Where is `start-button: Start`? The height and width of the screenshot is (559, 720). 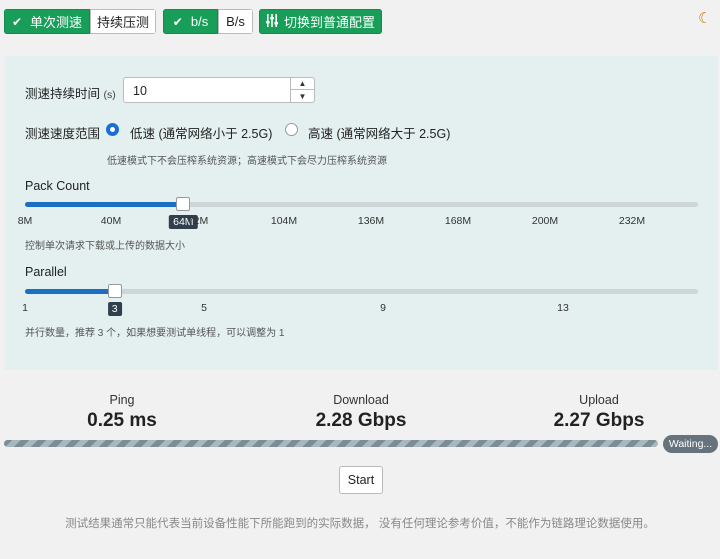
start-button: Start is located at coordinates (361, 480).